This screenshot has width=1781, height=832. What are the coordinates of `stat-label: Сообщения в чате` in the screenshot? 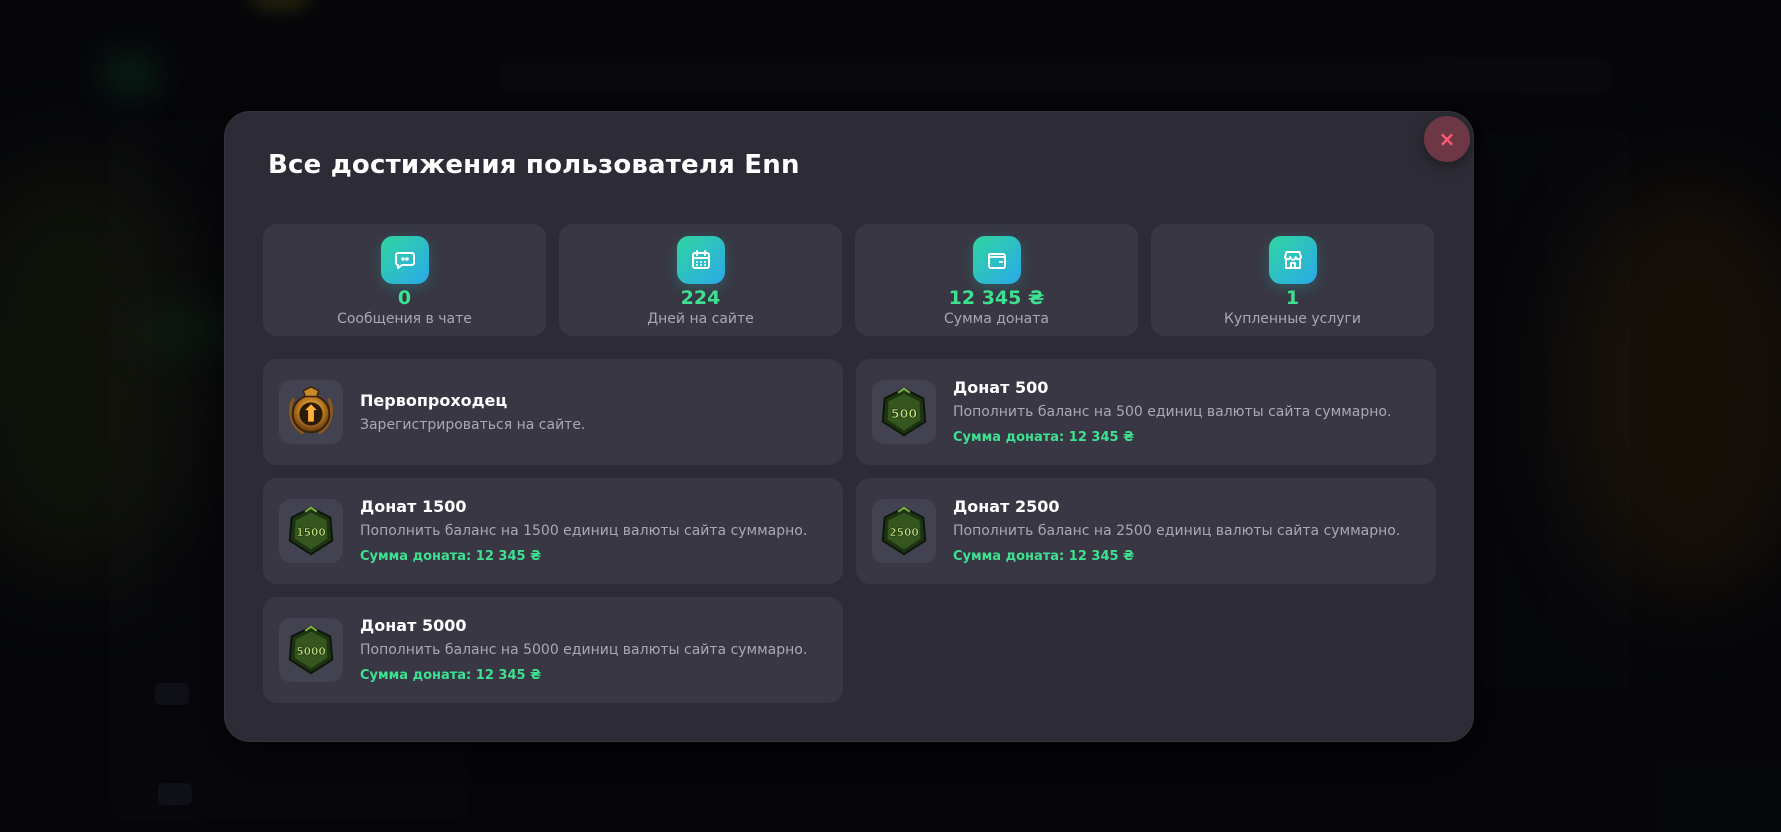 It's located at (404, 319).